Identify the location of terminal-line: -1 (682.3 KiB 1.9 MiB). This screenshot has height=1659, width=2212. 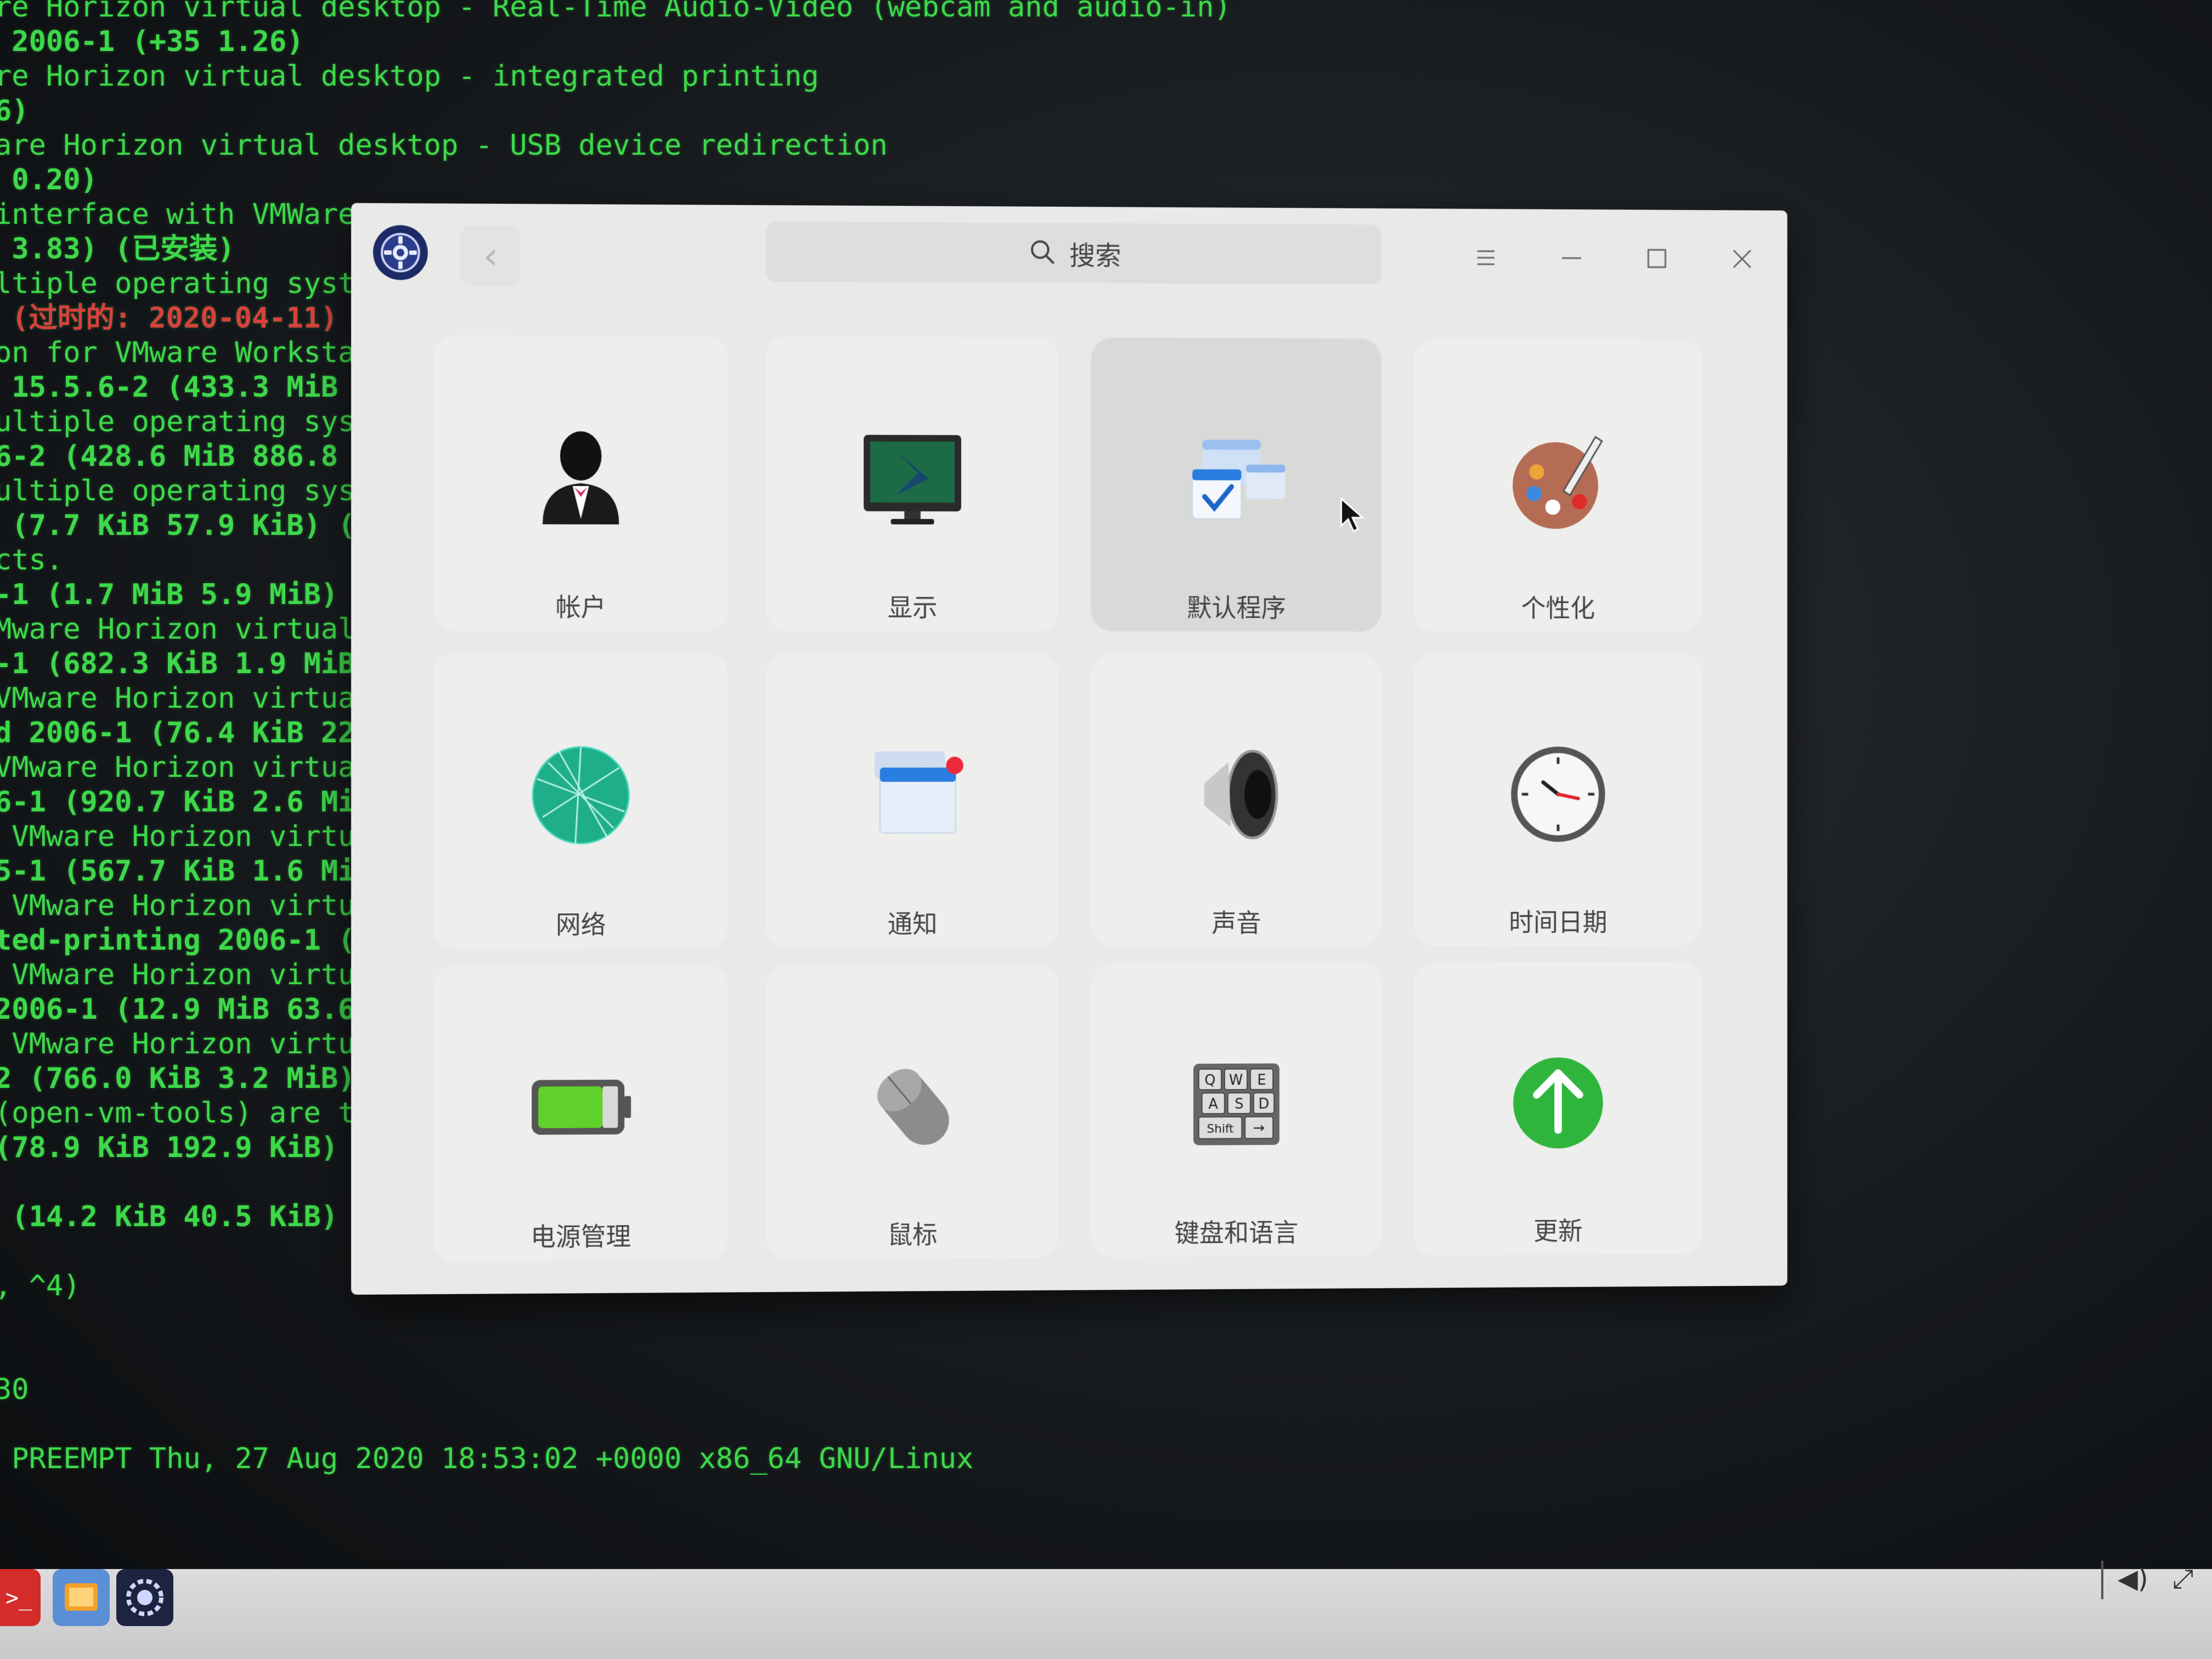
(186, 663).